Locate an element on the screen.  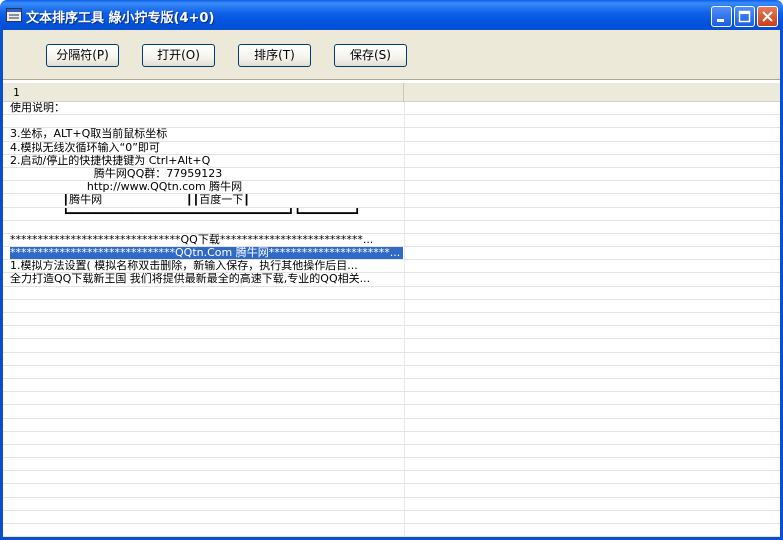
list-item-text: http://www.QQtn.com 腾牛网 is located at coordinates (126, 187).